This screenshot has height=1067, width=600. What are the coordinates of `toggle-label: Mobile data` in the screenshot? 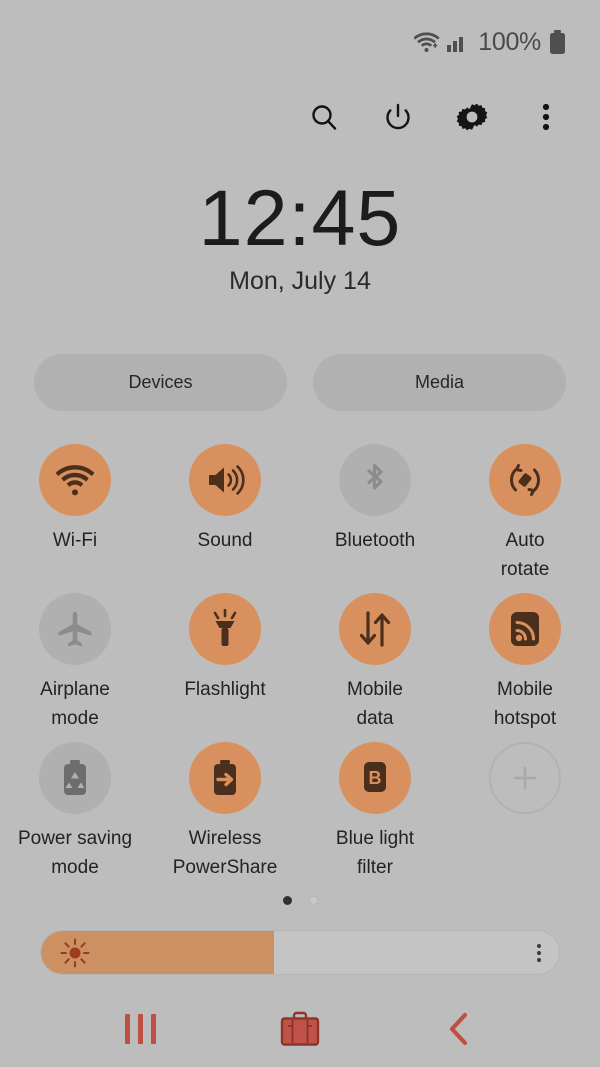 It's located at (375, 704).